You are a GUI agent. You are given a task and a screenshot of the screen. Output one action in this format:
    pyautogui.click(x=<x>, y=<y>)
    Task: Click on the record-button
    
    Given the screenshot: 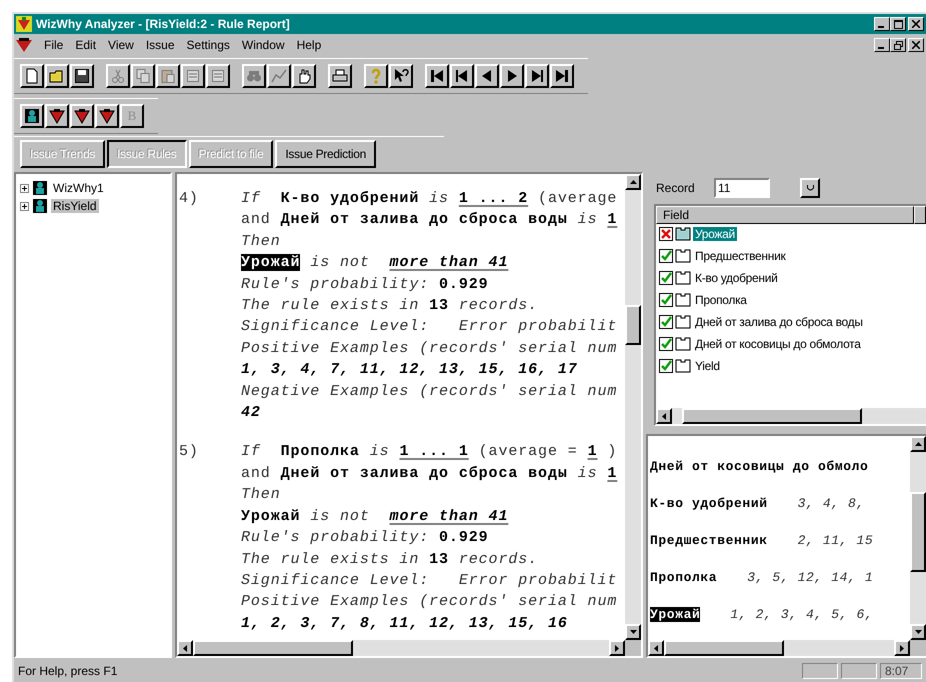 What is the action you would take?
    pyautogui.click(x=810, y=188)
    